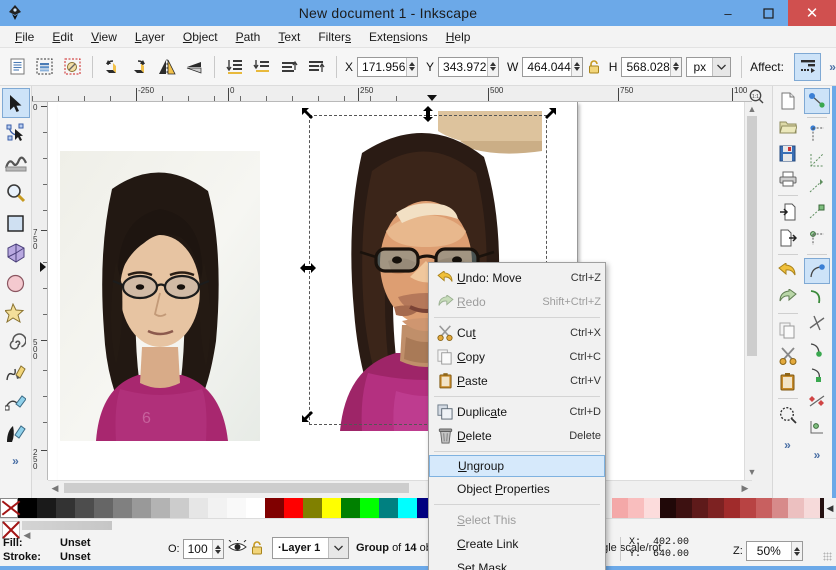  What do you see at coordinates (17, 67) in the screenshot?
I see `select-all-icon` at bounding box center [17, 67].